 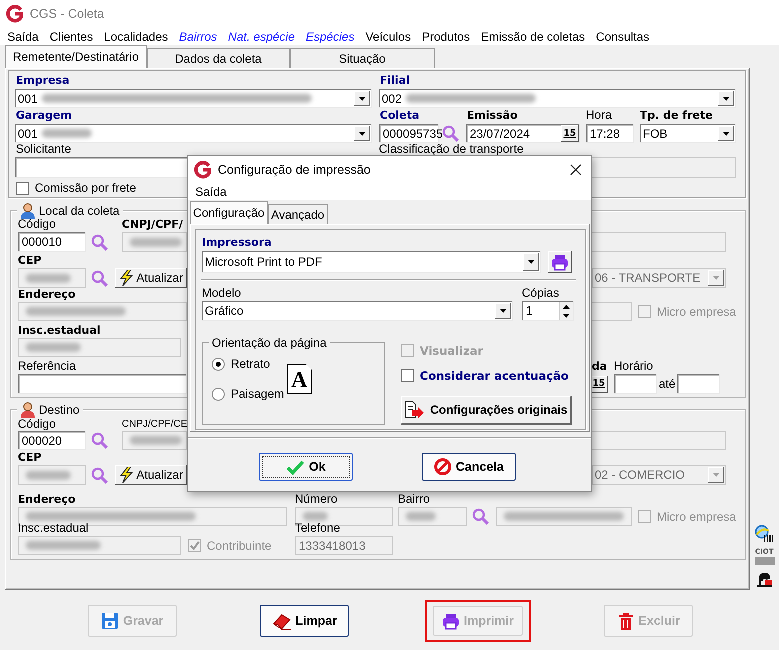 What do you see at coordinates (239, 545) in the screenshot?
I see `checkbox-label: Contribuinte` at bounding box center [239, 545].